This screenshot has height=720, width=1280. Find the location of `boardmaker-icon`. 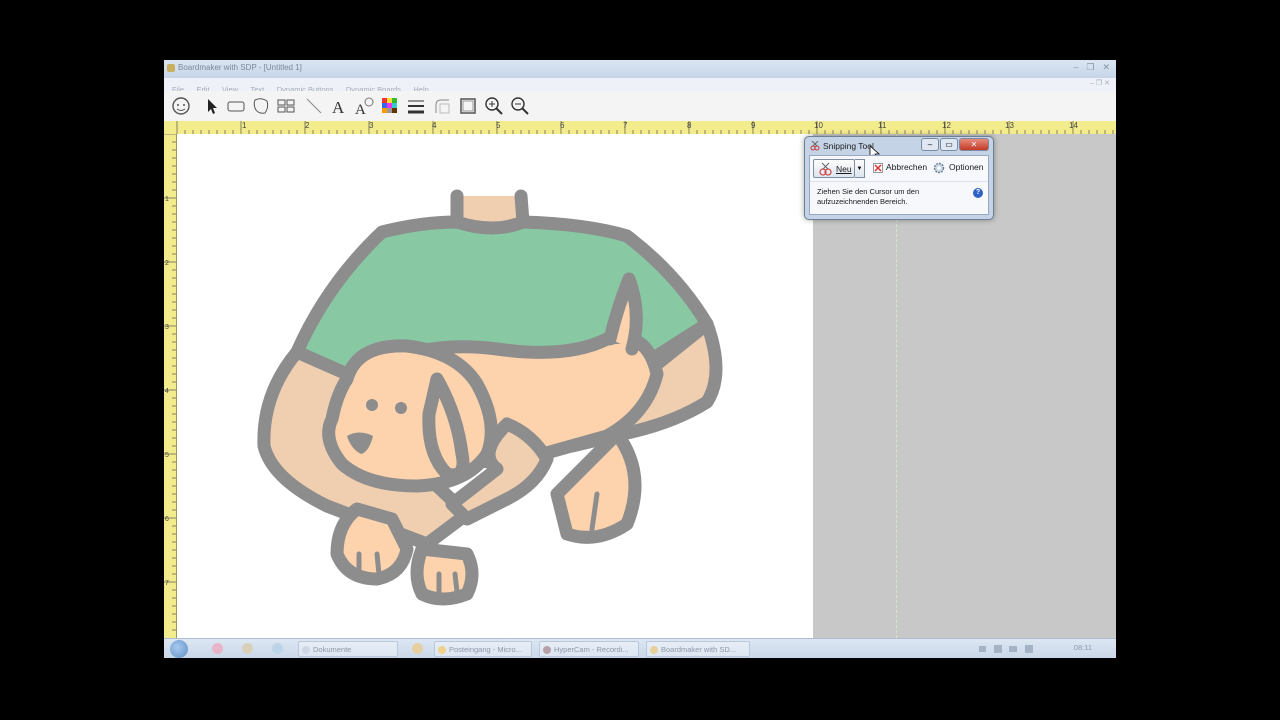

boardmaker-icon is located at coordinates (654, 650).